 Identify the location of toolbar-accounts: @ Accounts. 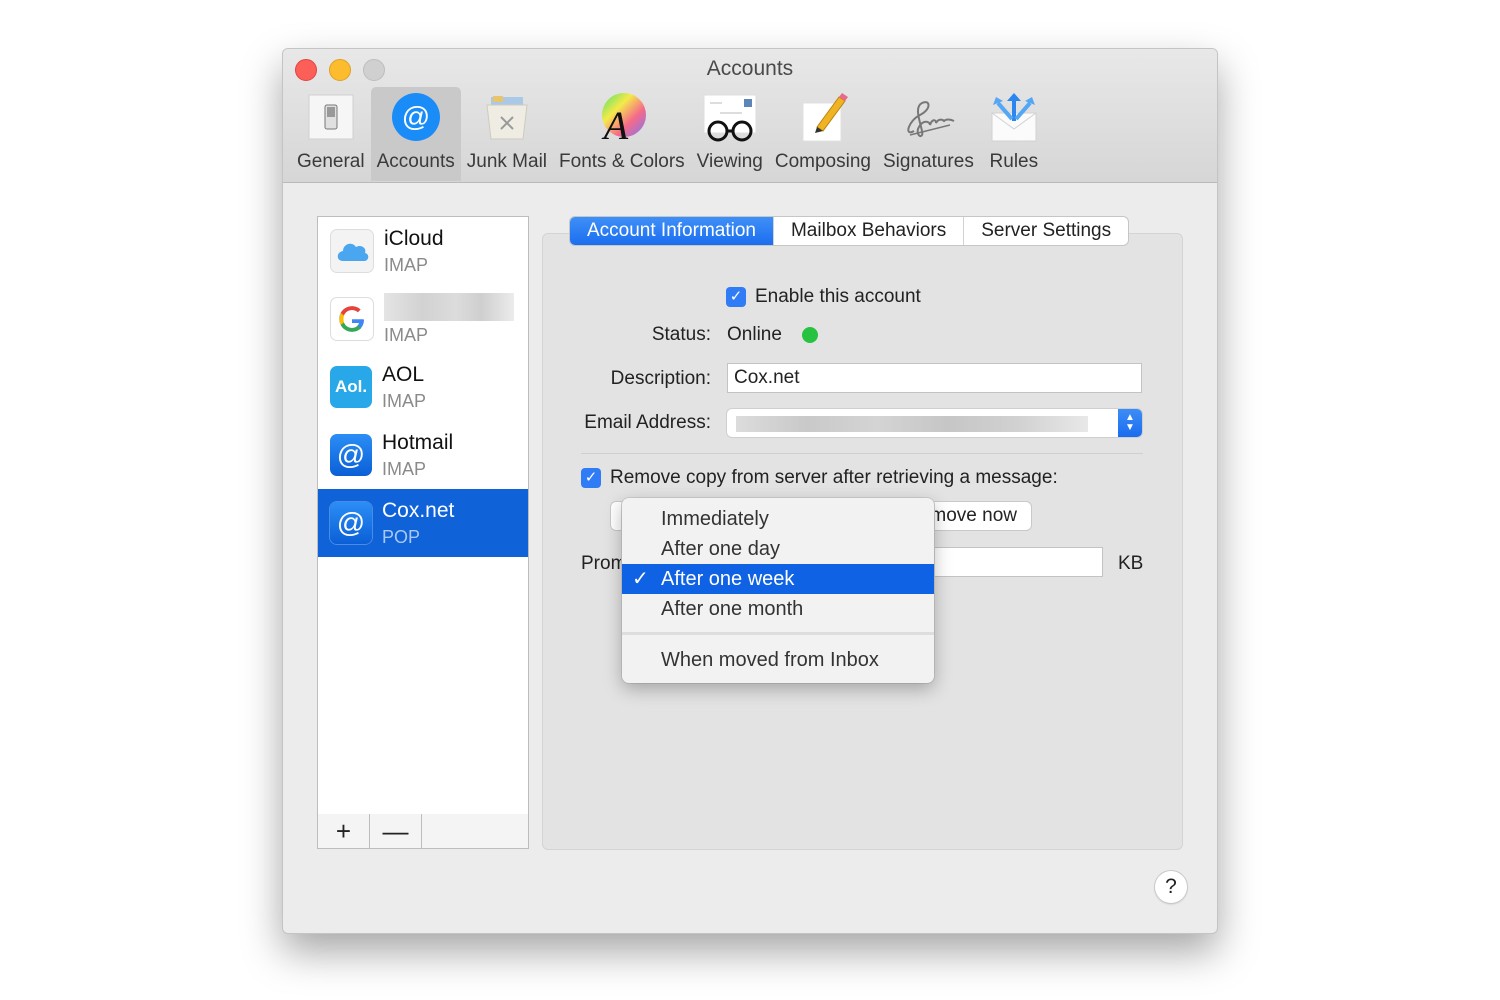
(415, 134).